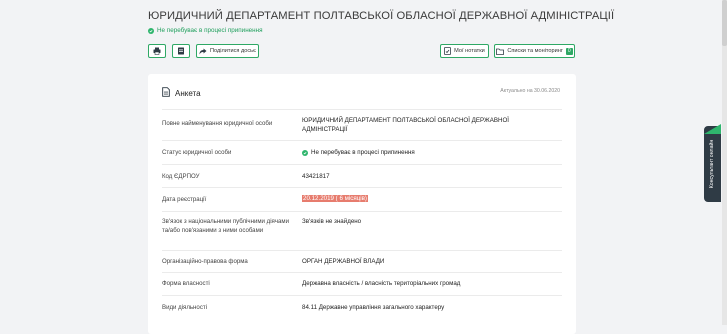 The width and height of the screenshot is (727, 334). What do you see at coordinates (233, 51) in the screenshot?
I see `share-label: Поділитися досьє` at bounding box center [233, 51].